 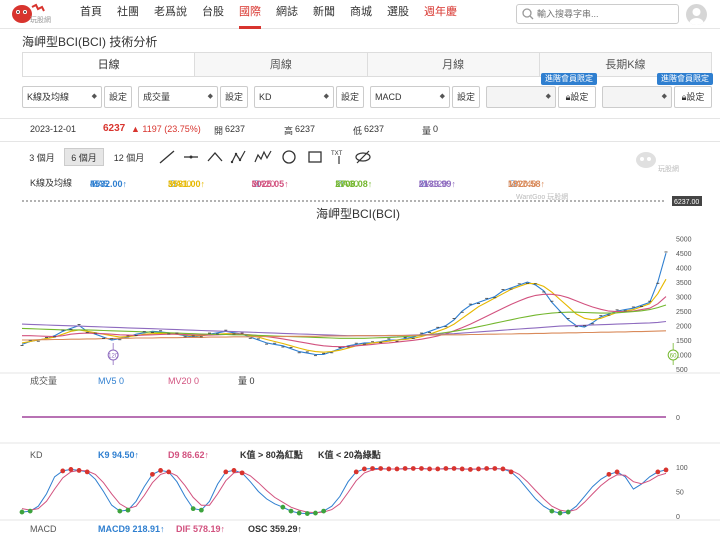 What do you see at coordinates (91, 14) in the screenshot?
I see `nav-item-0: 首頁` at bounding box center [91, 14].